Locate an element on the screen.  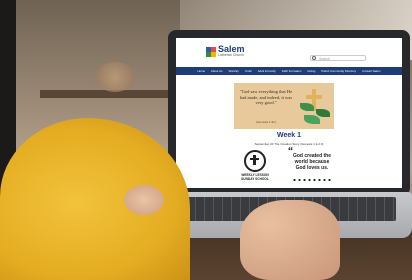
logo-subtitle: Lutheran Church is located at coordinates (231, 55).